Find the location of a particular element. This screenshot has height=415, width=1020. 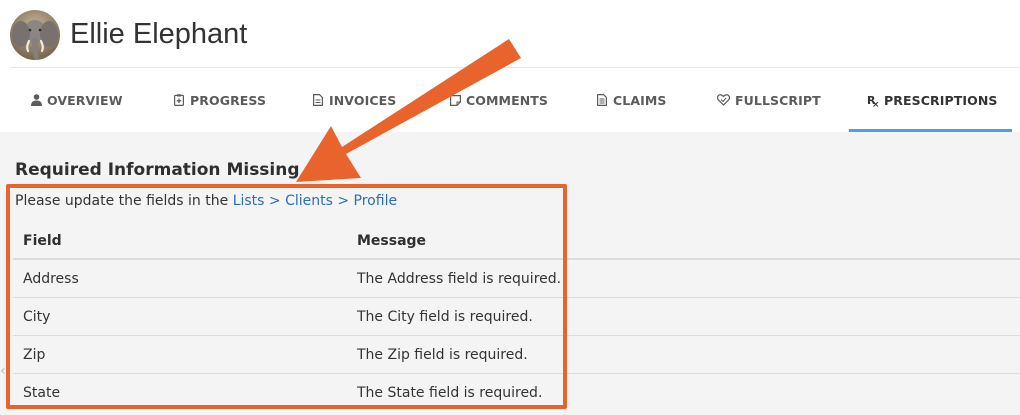

message-cell: The State field is required. is located at coordinates (450, 393).